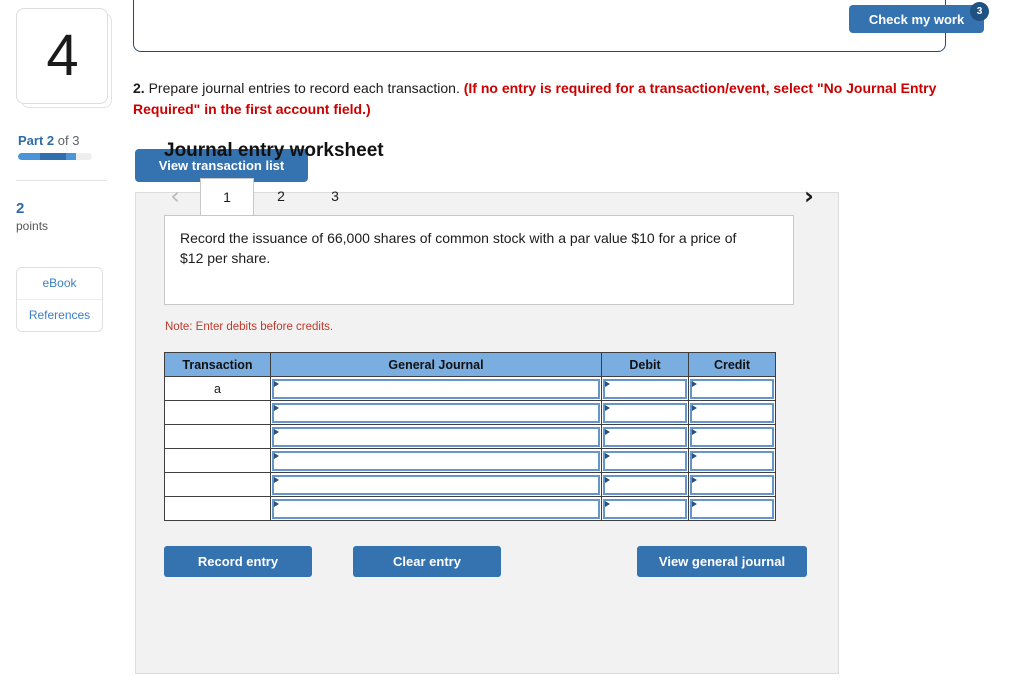  Describe the element at coordinates (20, 208) in the screenshot. I see `points-value: 2` at that location.